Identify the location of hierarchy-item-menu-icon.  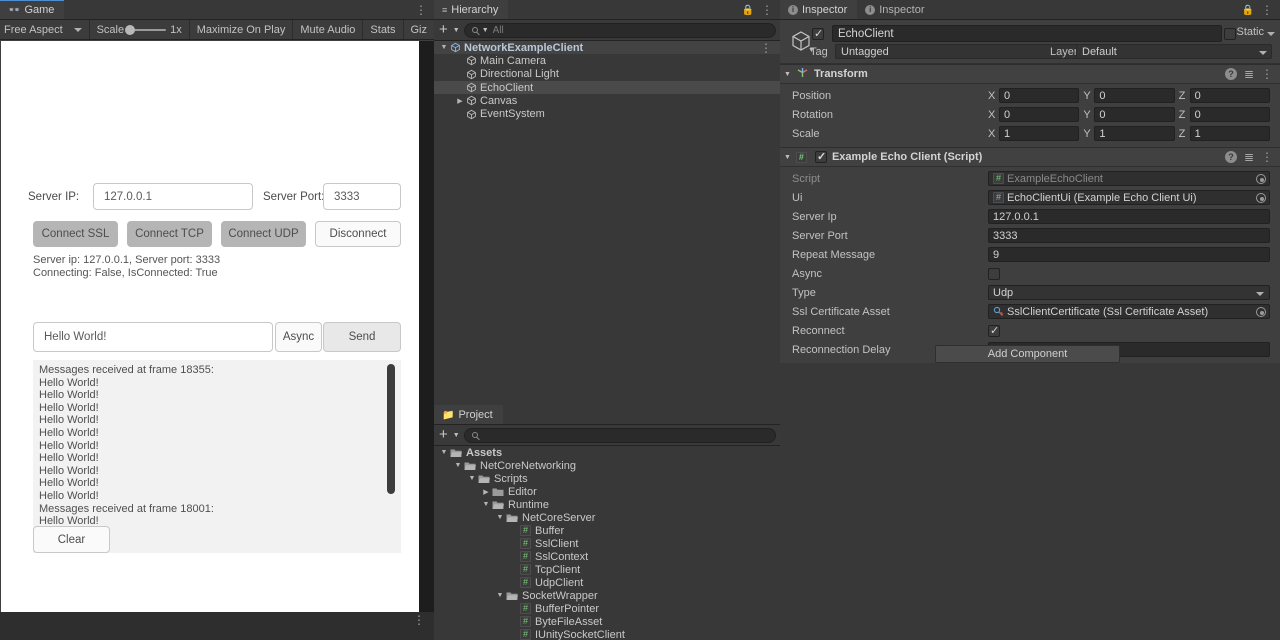
(770, 48).